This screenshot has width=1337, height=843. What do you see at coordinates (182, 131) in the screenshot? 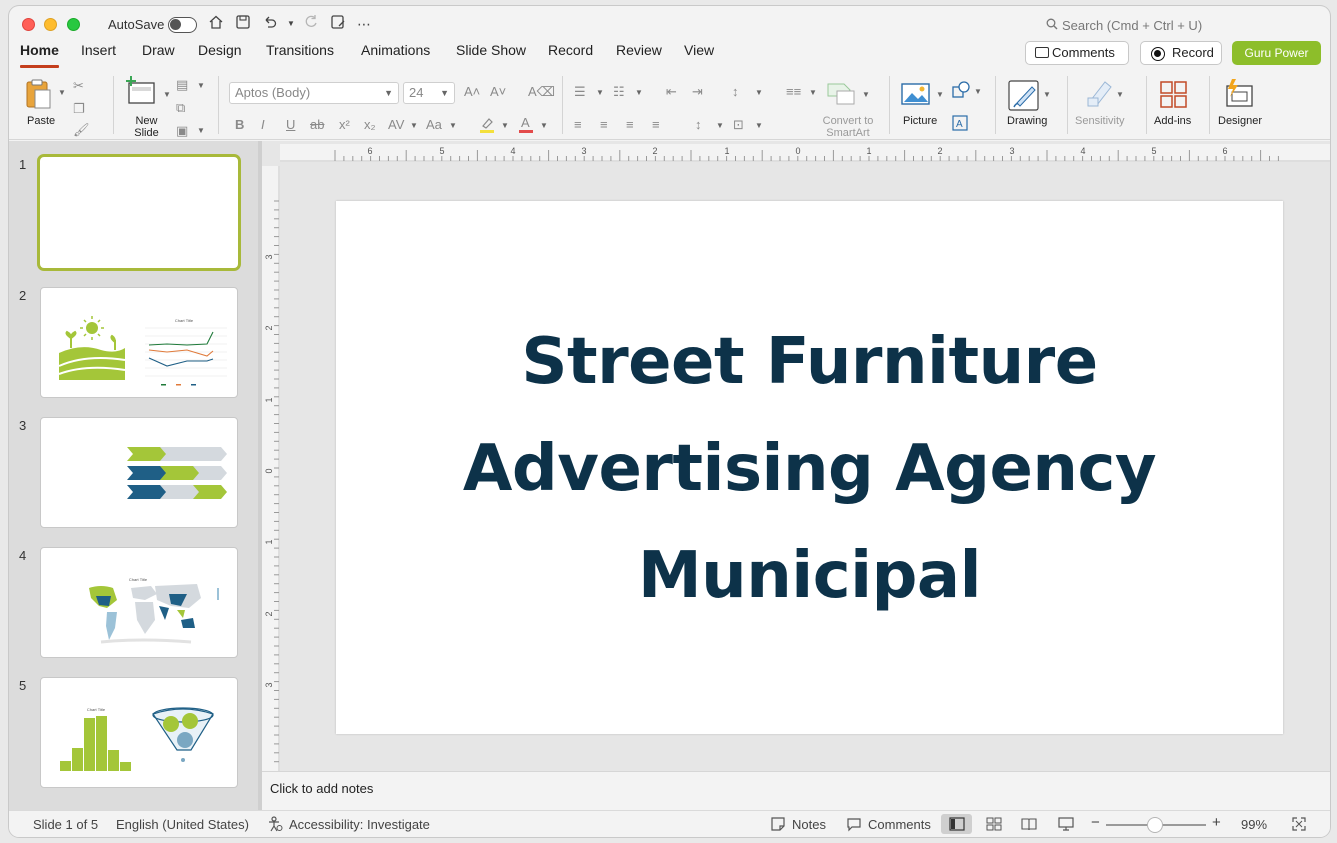
I see `section-icon: ▣` at bounding box center [182, 131].